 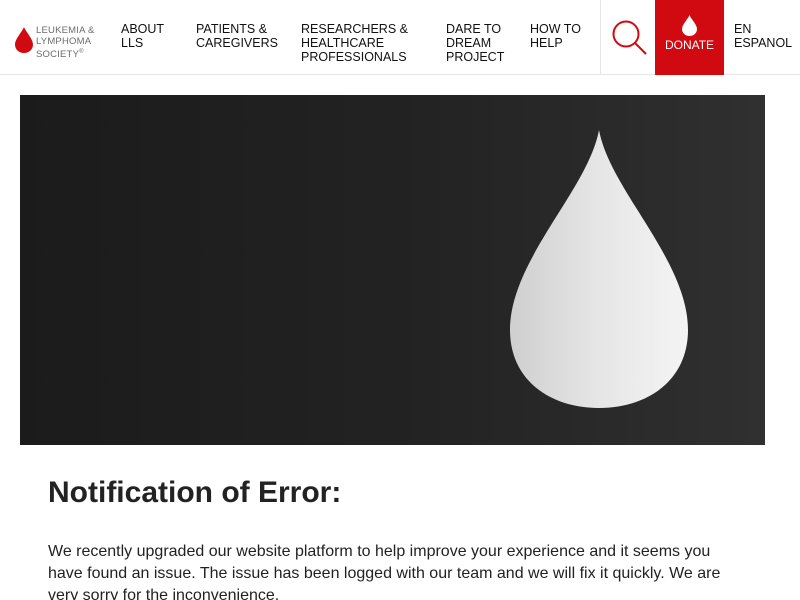 I want to click on lls-logo: LEUKEMIA & LYMPHOMA SOCIETY®, so click(x=56, y=42).